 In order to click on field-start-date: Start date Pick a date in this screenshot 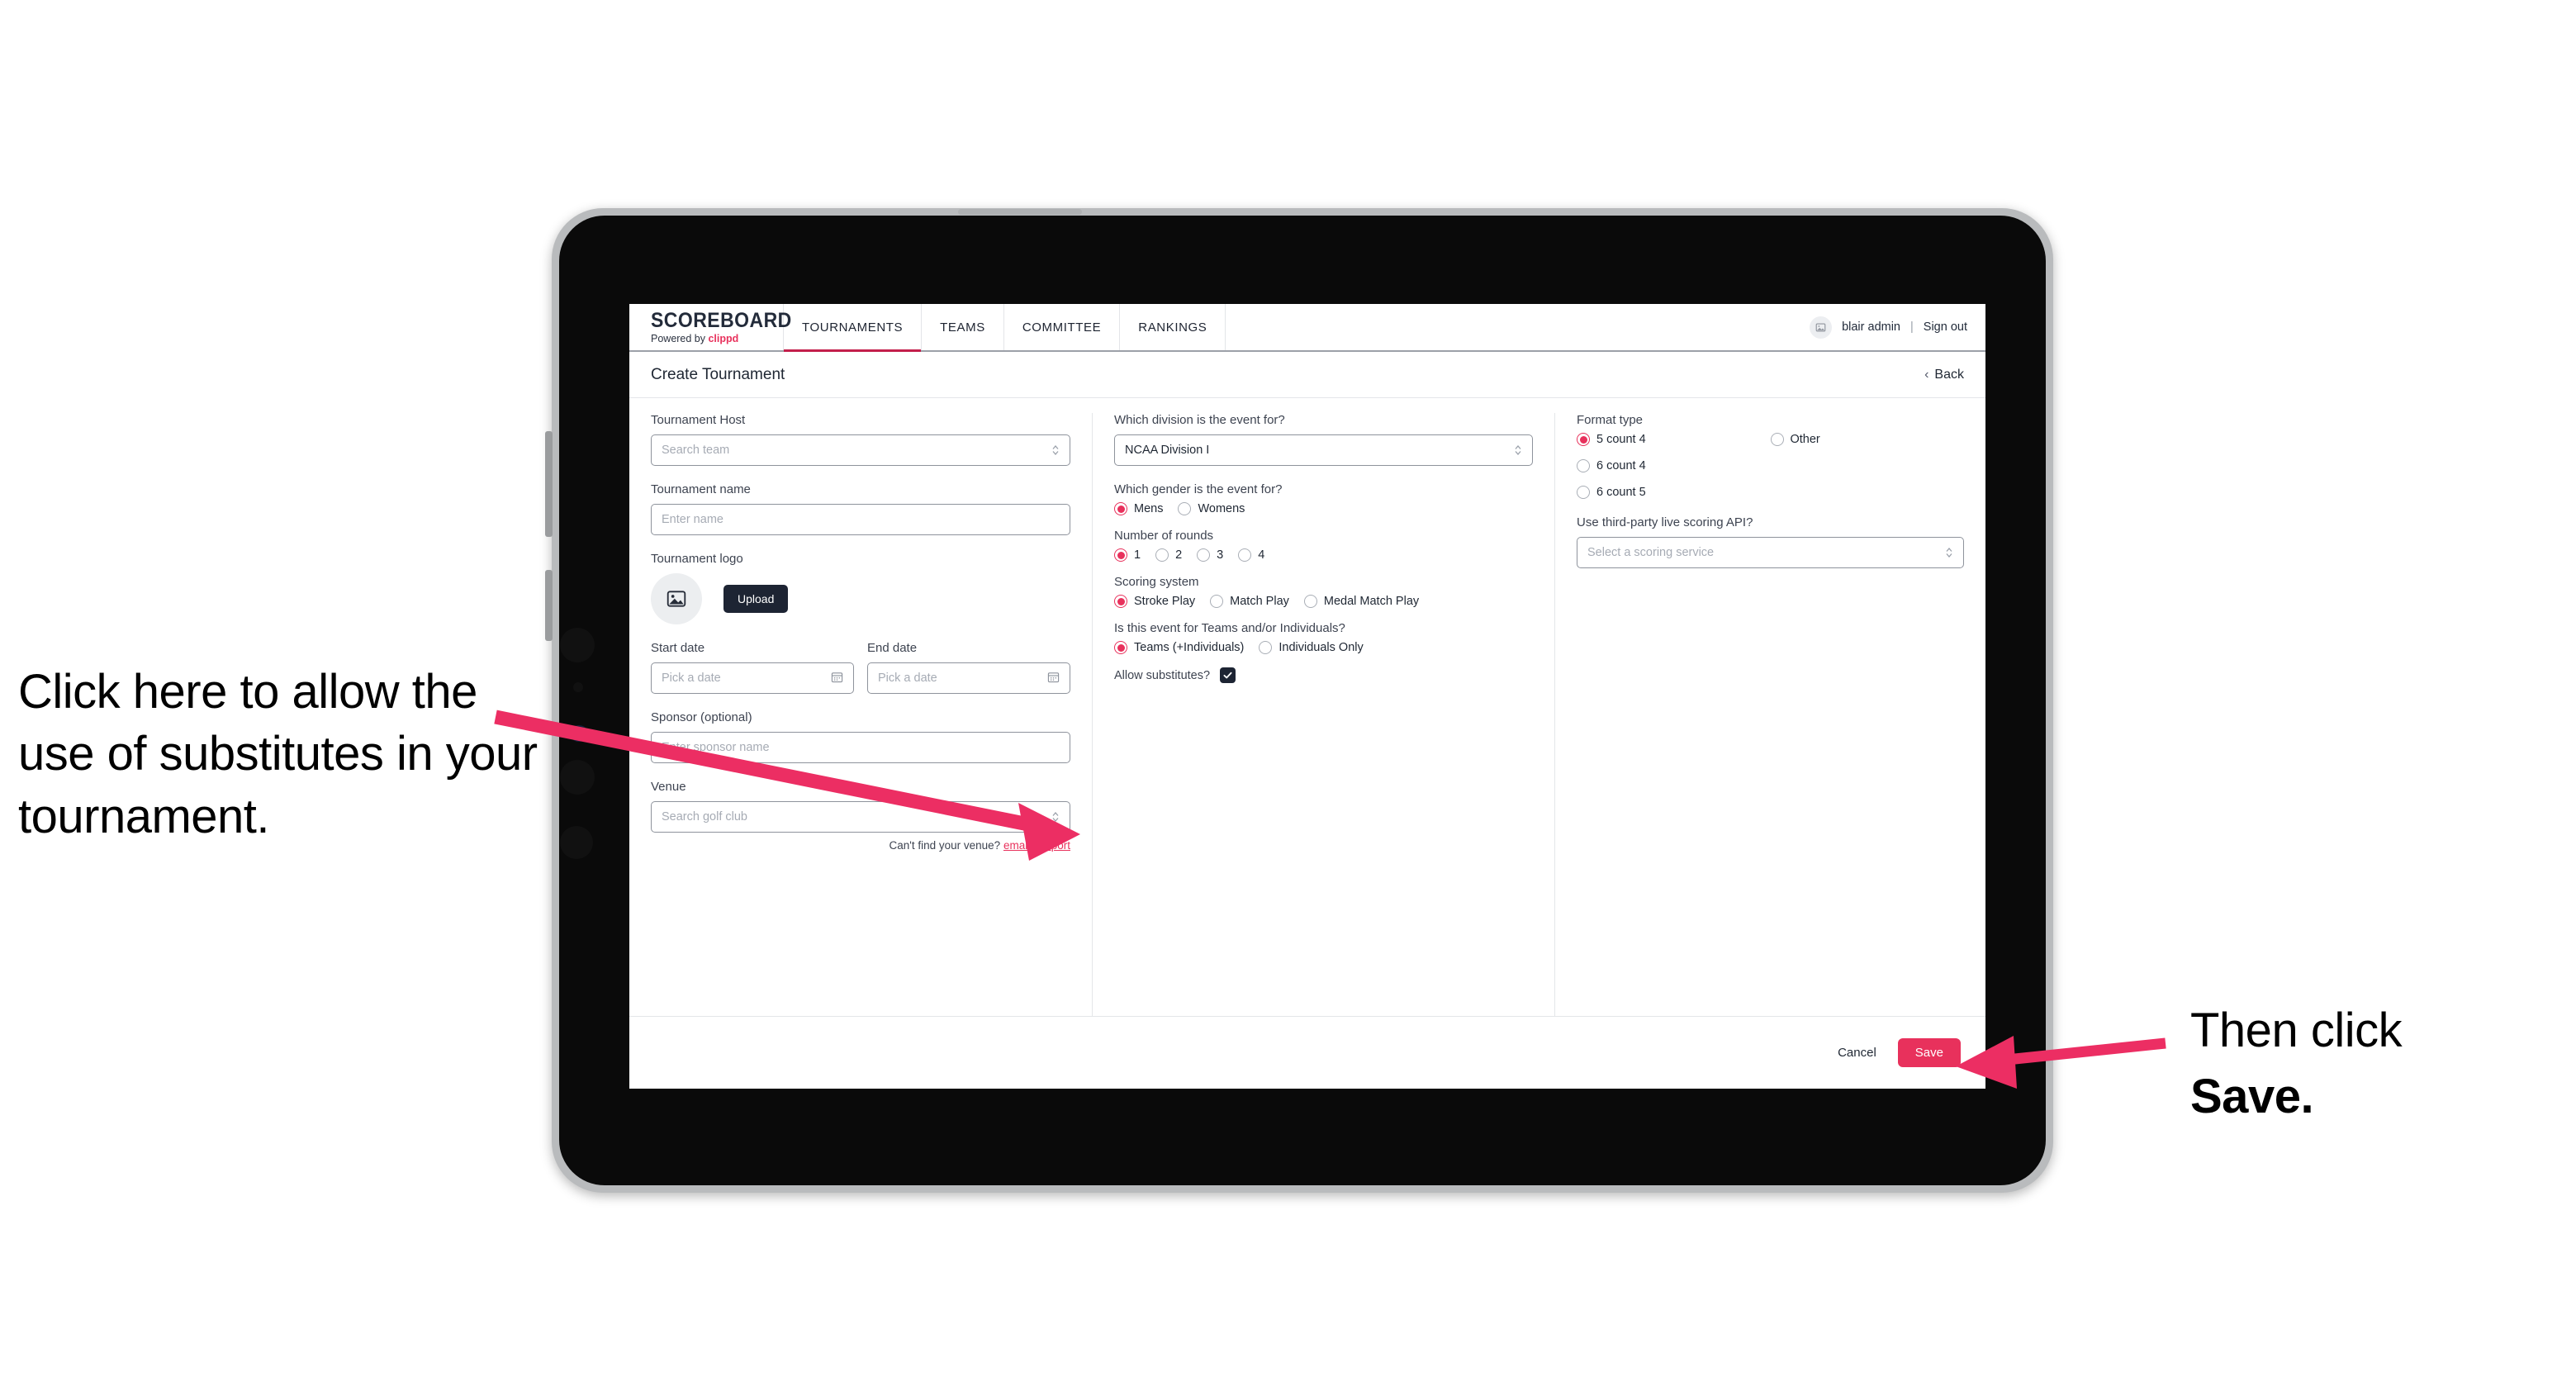, I will do `click(752, 667)`.